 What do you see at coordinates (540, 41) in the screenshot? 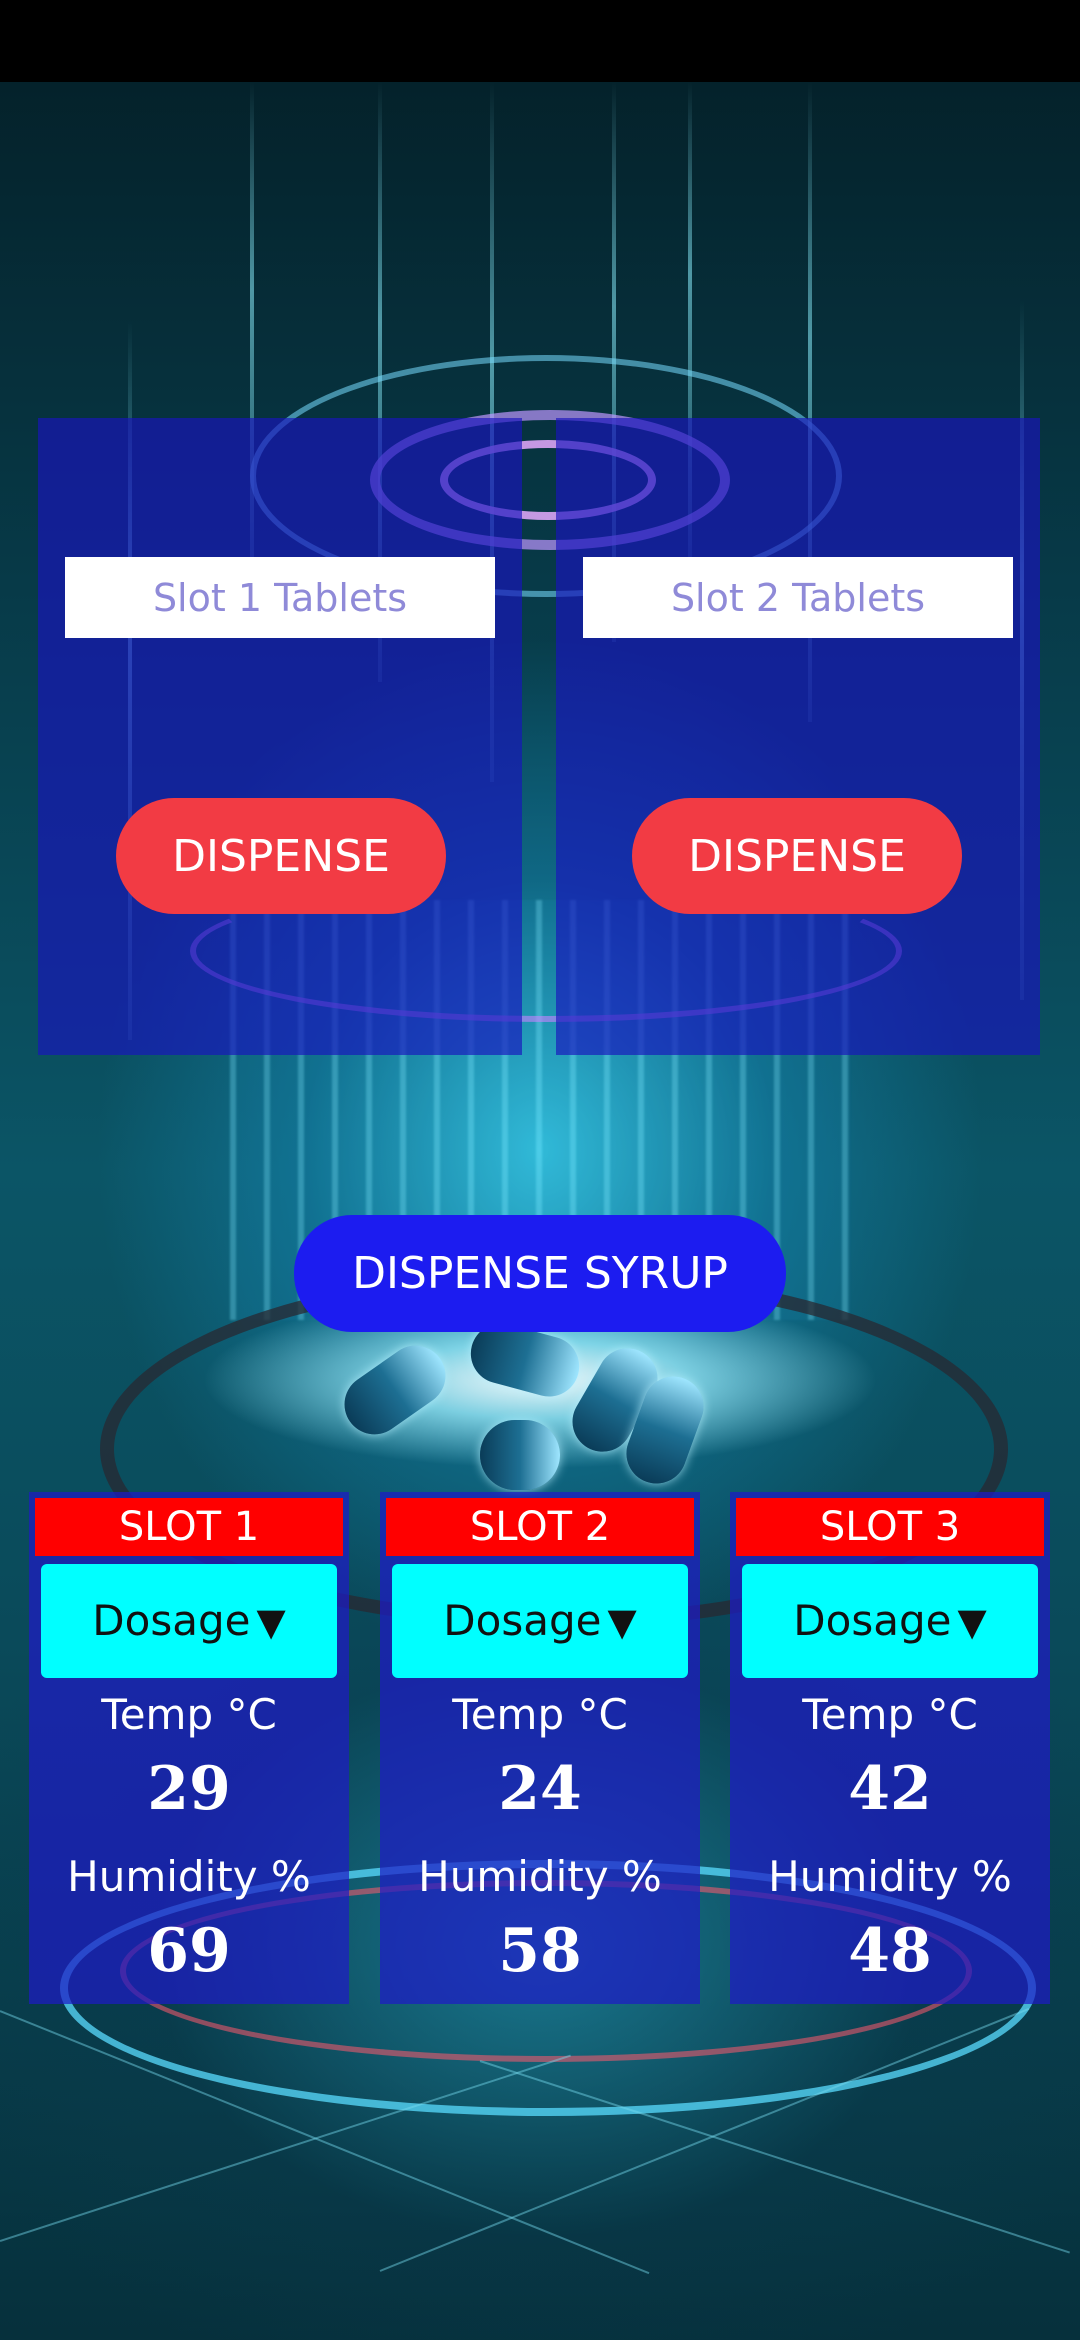
I see `status-bar` at bounding box center [540, 41].